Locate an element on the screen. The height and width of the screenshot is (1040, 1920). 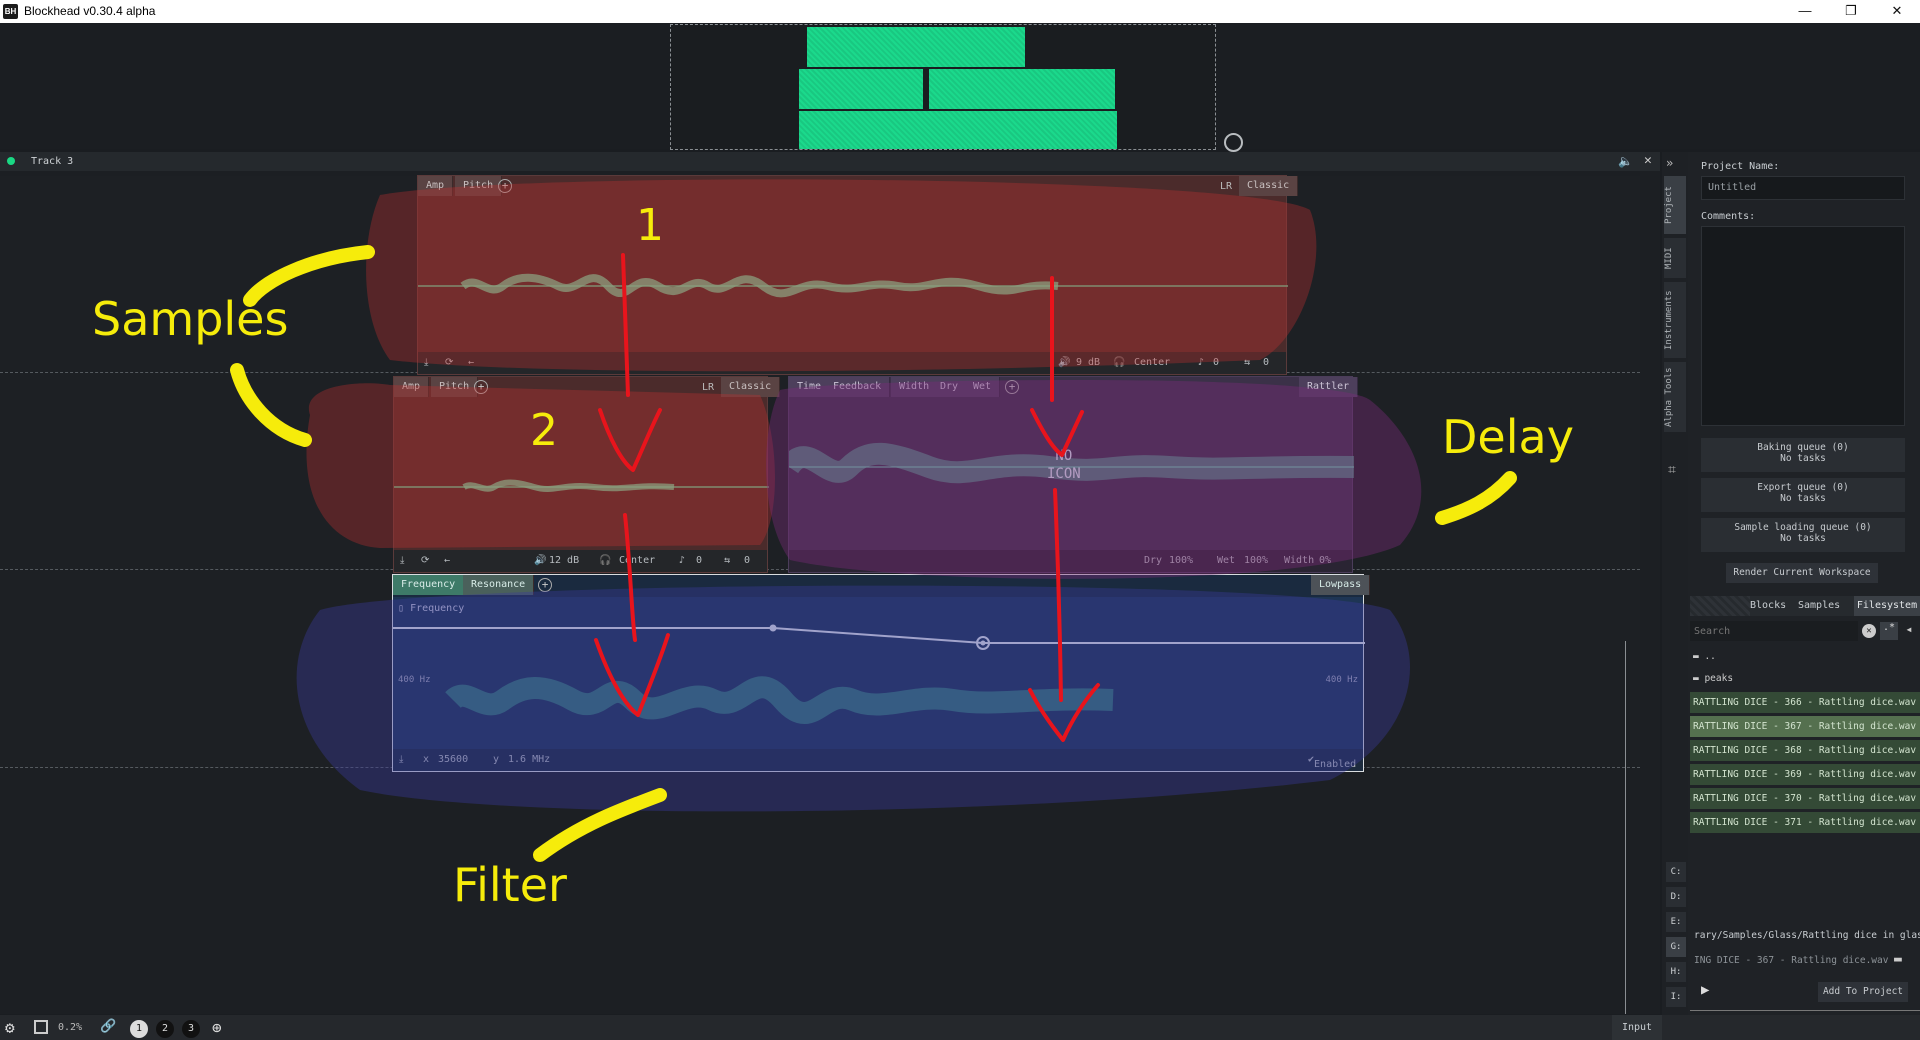
minimize-button: — is located at coordinates (1805, 11).